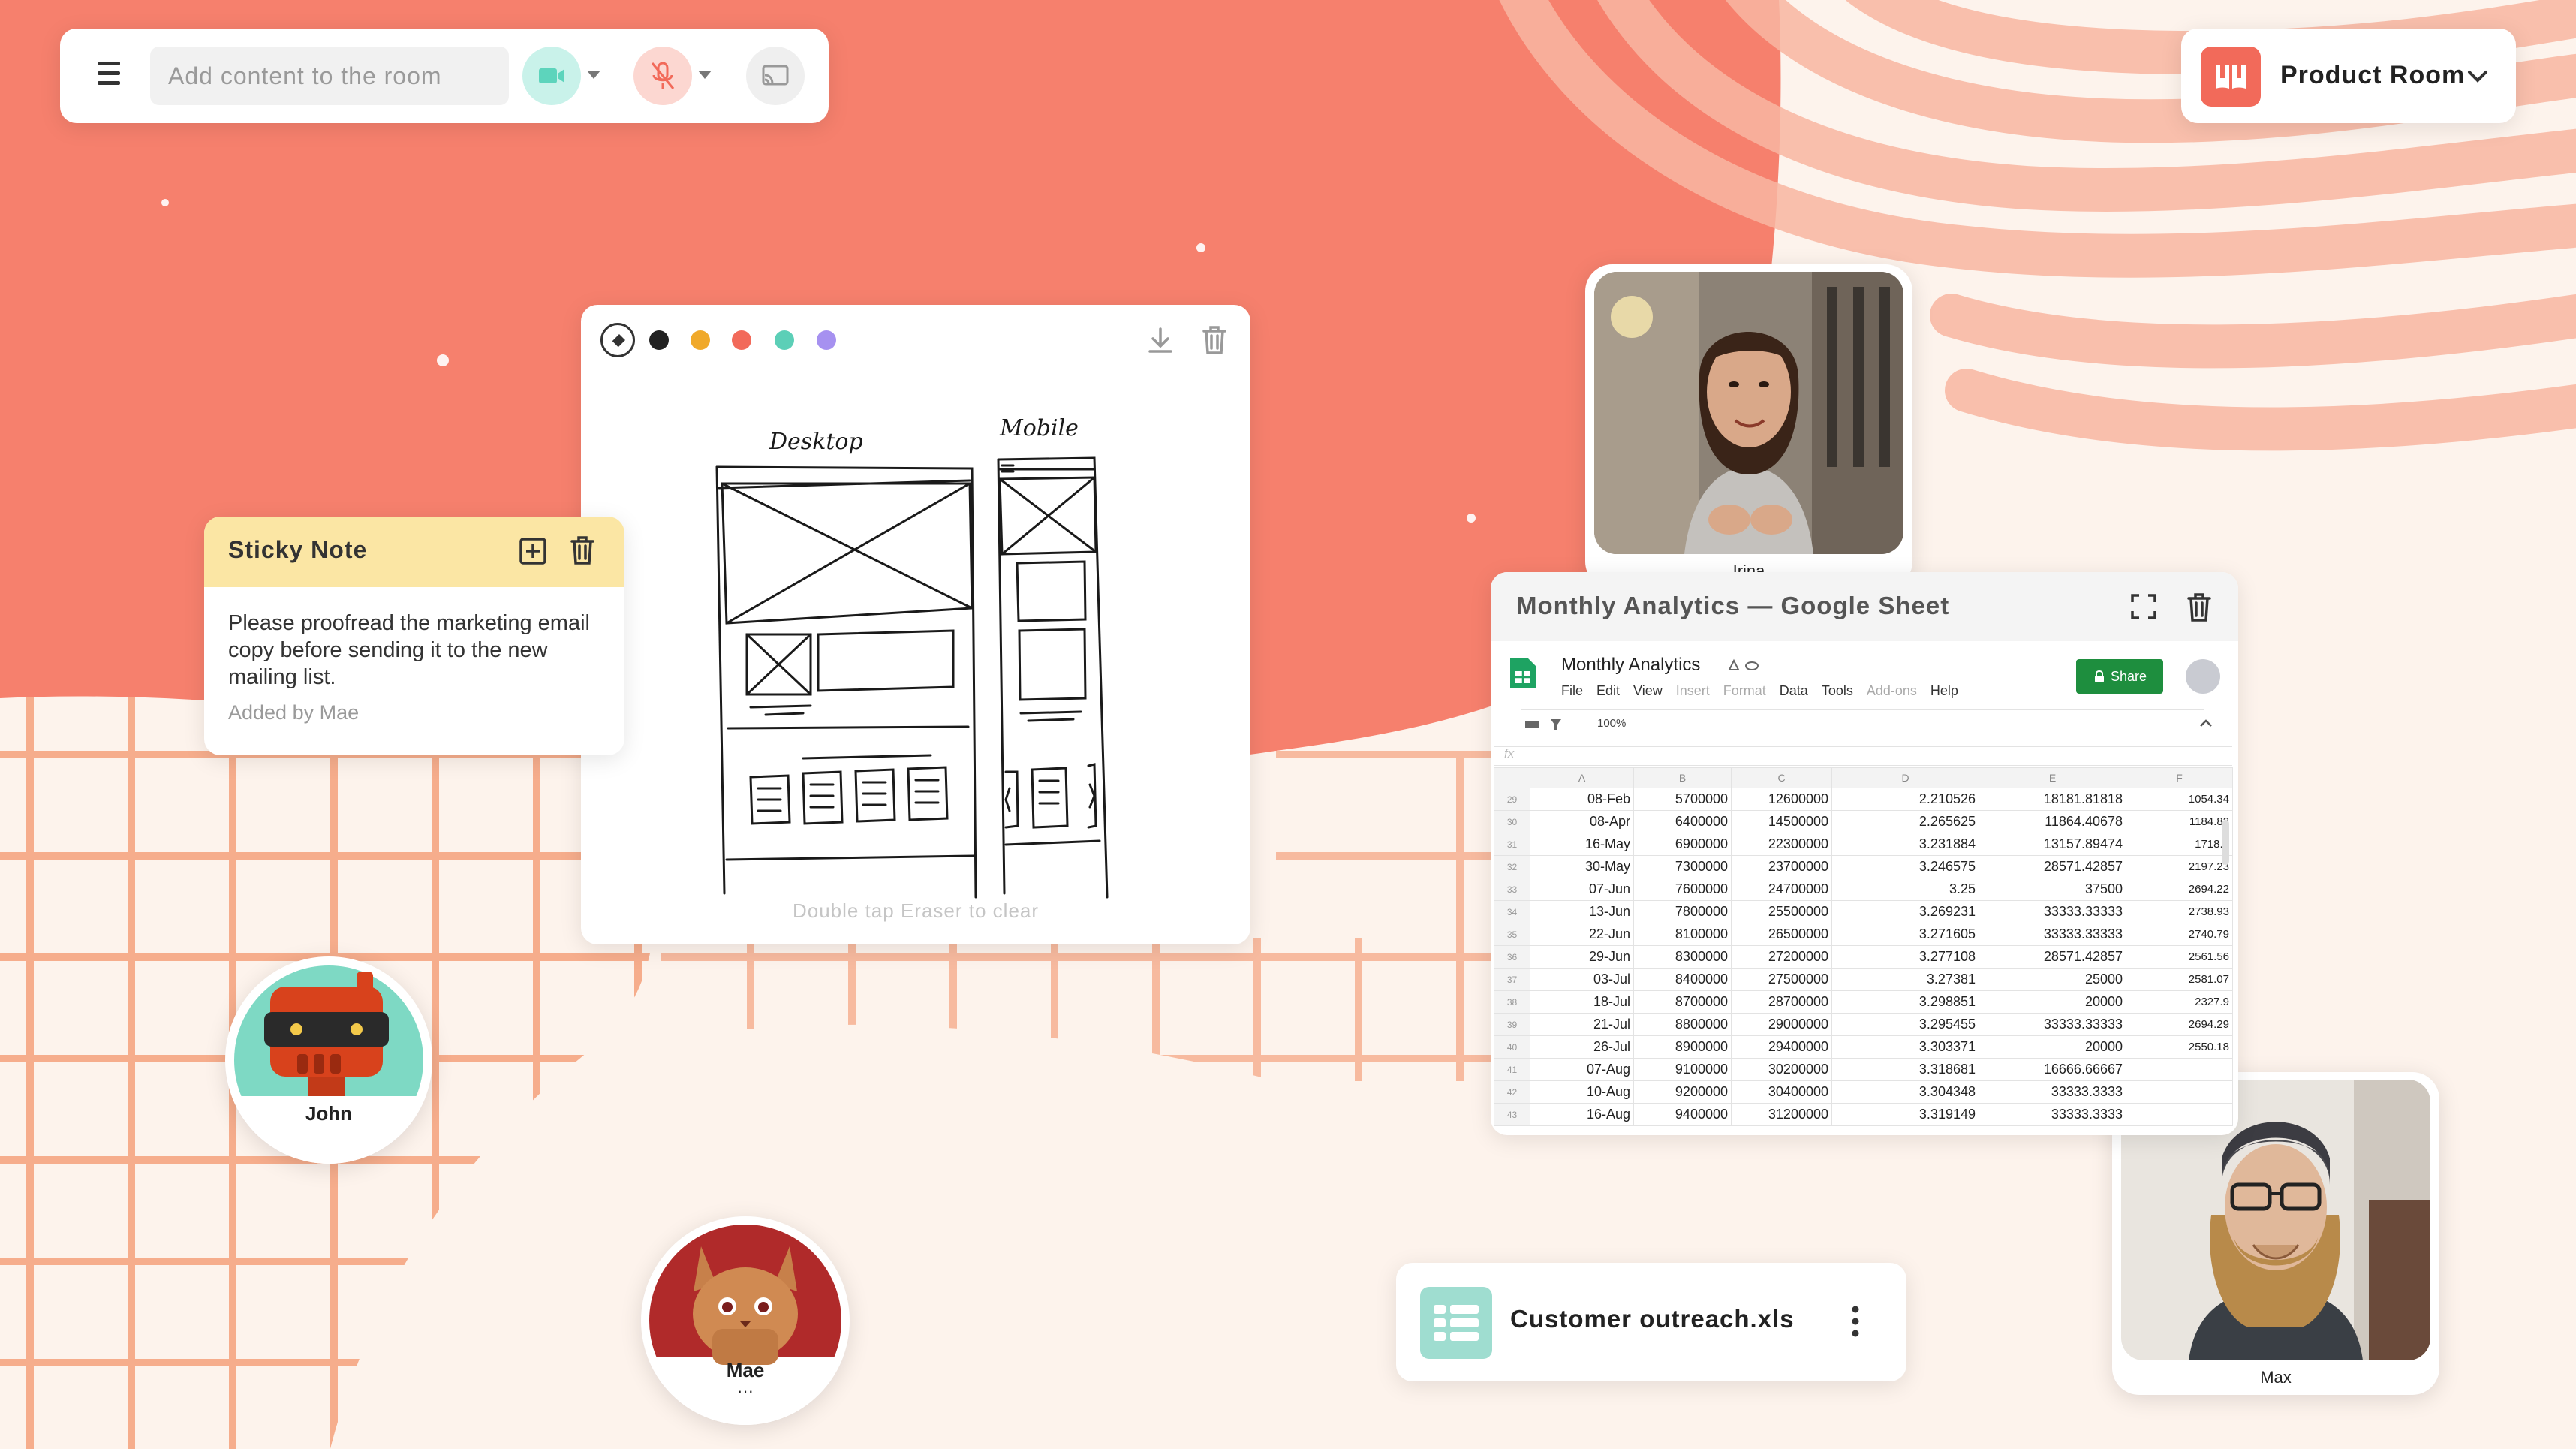 The width and height of the screenshot is (2576, 1449). What do you see at coordinates (1648, 691) in the screenshot?
I see `sheet-menu-view: View` at bounding box center [1648, 691].